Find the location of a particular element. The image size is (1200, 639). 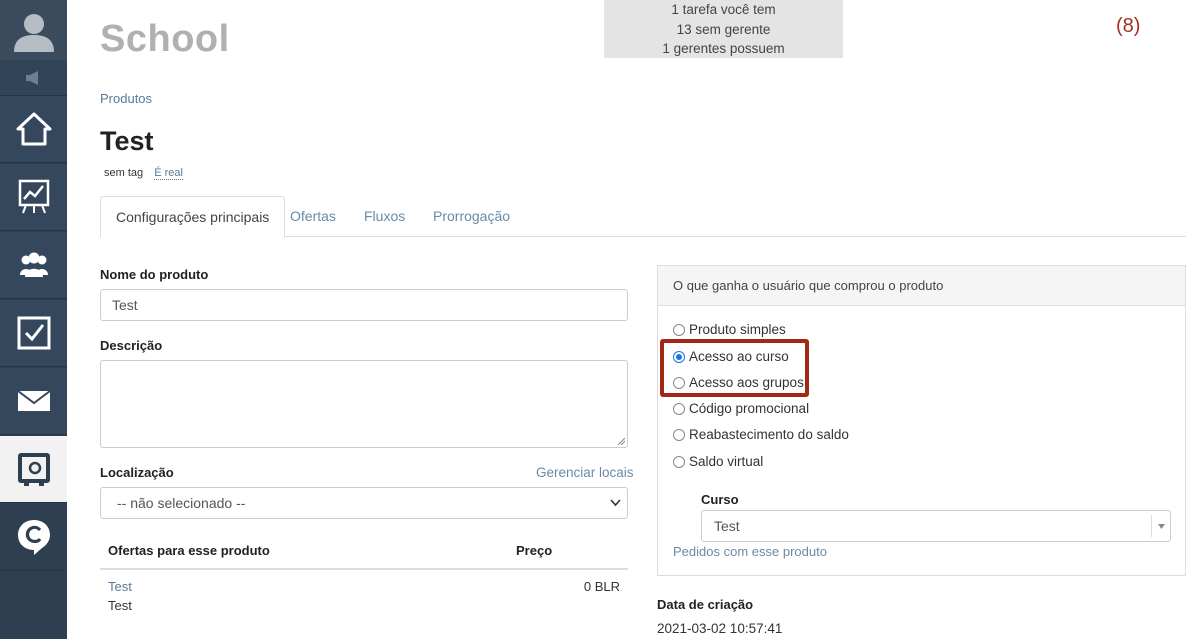

course-label: Curso is located at coordinates (720, 499).